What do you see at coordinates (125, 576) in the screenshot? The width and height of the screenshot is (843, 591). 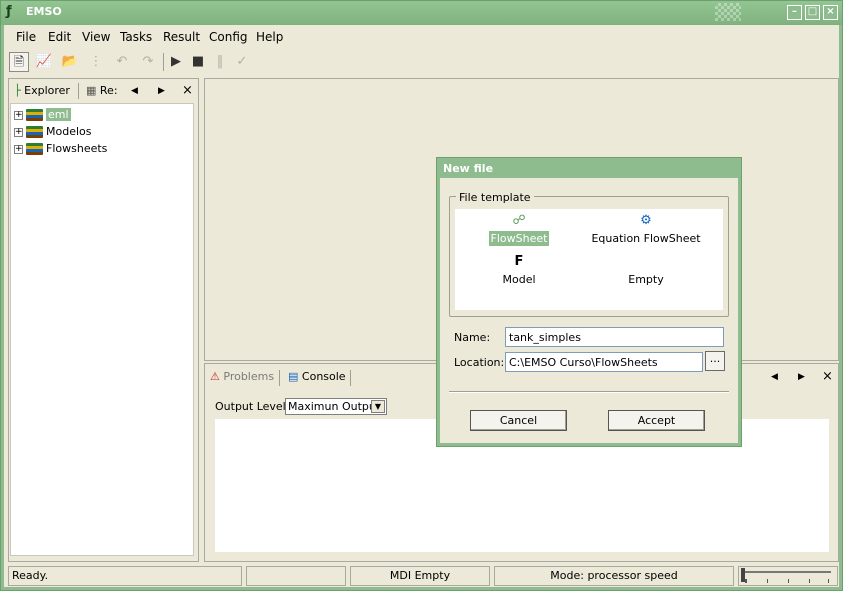 I see `status-ready: Ready.` at bounding box center [125, 576].